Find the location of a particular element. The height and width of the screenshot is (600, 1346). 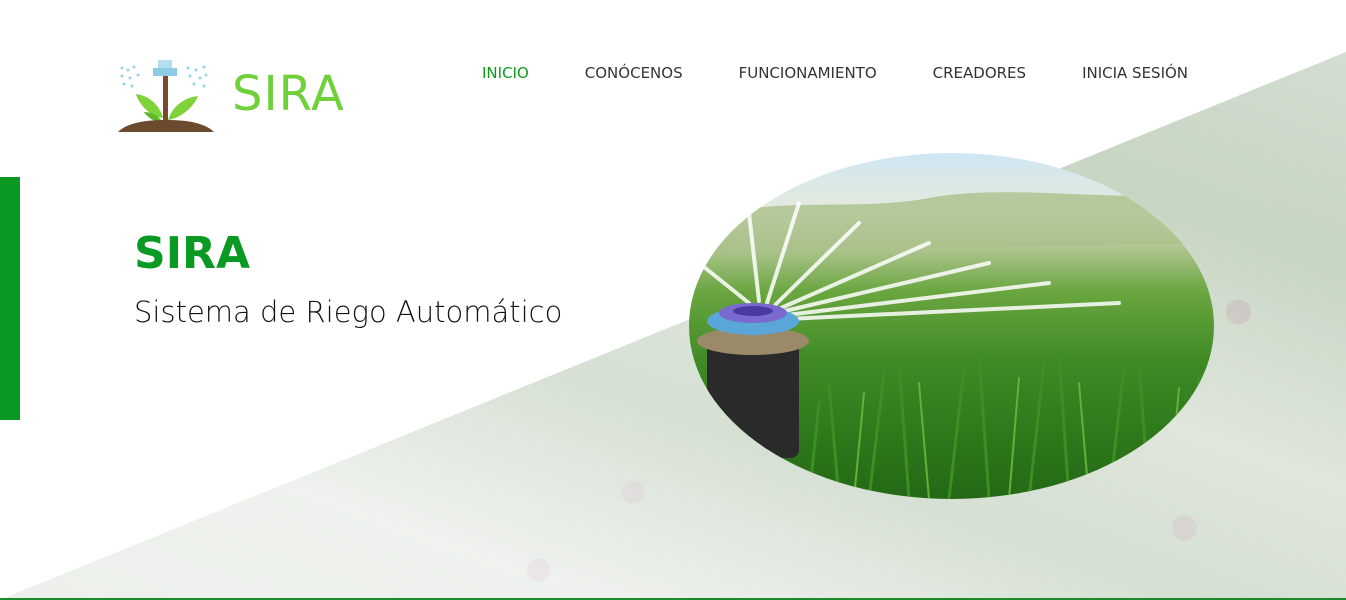

nav-item-funcionamiento: FUNCIONAMIENTO is located at coordinates (808, 75).